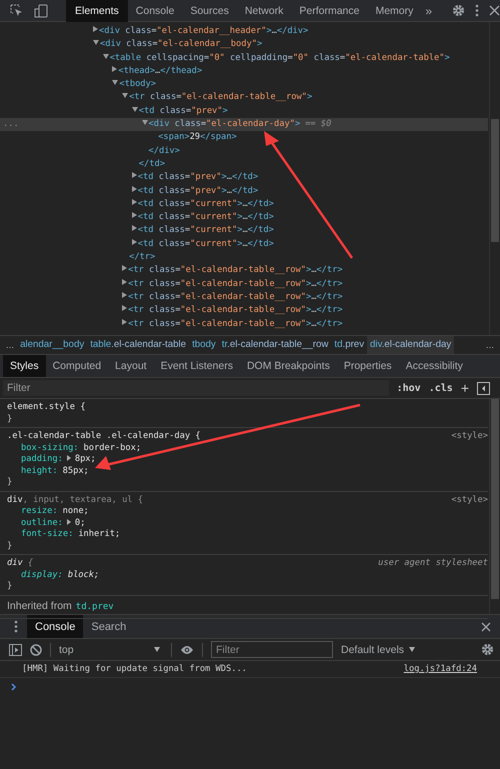 This screenshot has width=500, height=769. Describe the element at coordinates (264, 11) in the screenshot. I see `panel-tab: Network` at that location.